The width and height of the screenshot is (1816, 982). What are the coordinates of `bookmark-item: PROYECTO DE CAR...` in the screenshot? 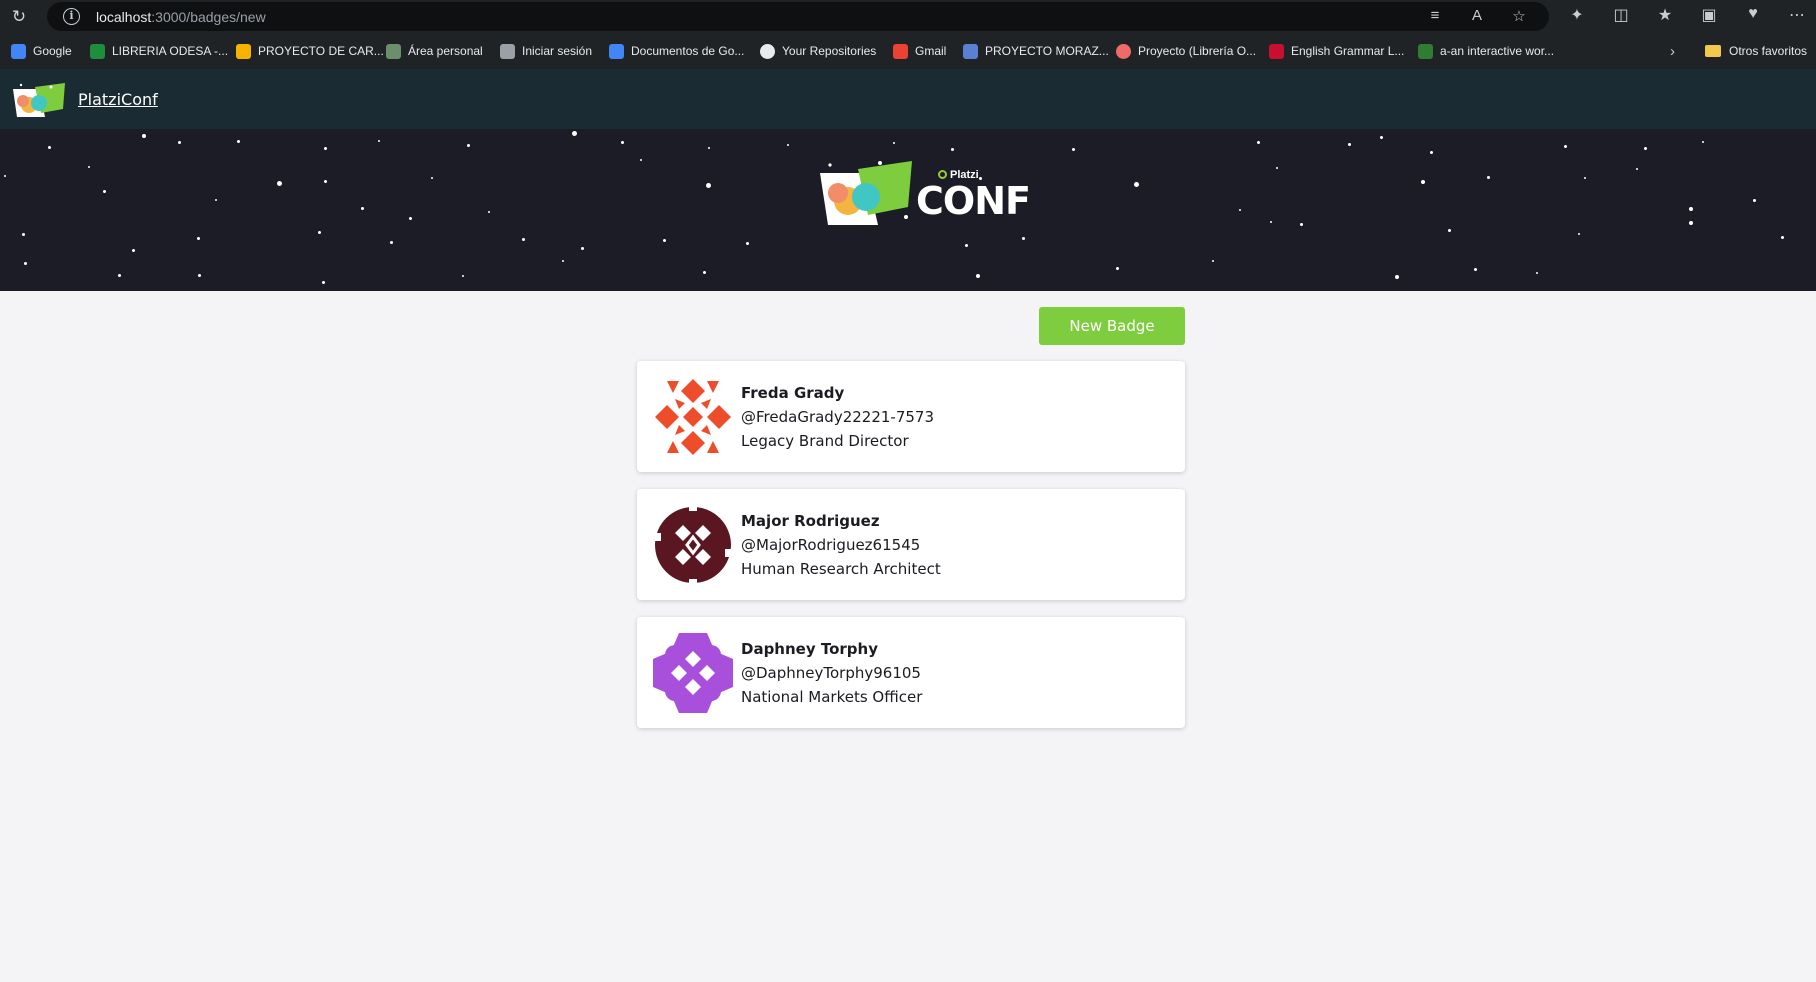 It's located at (310, 51).